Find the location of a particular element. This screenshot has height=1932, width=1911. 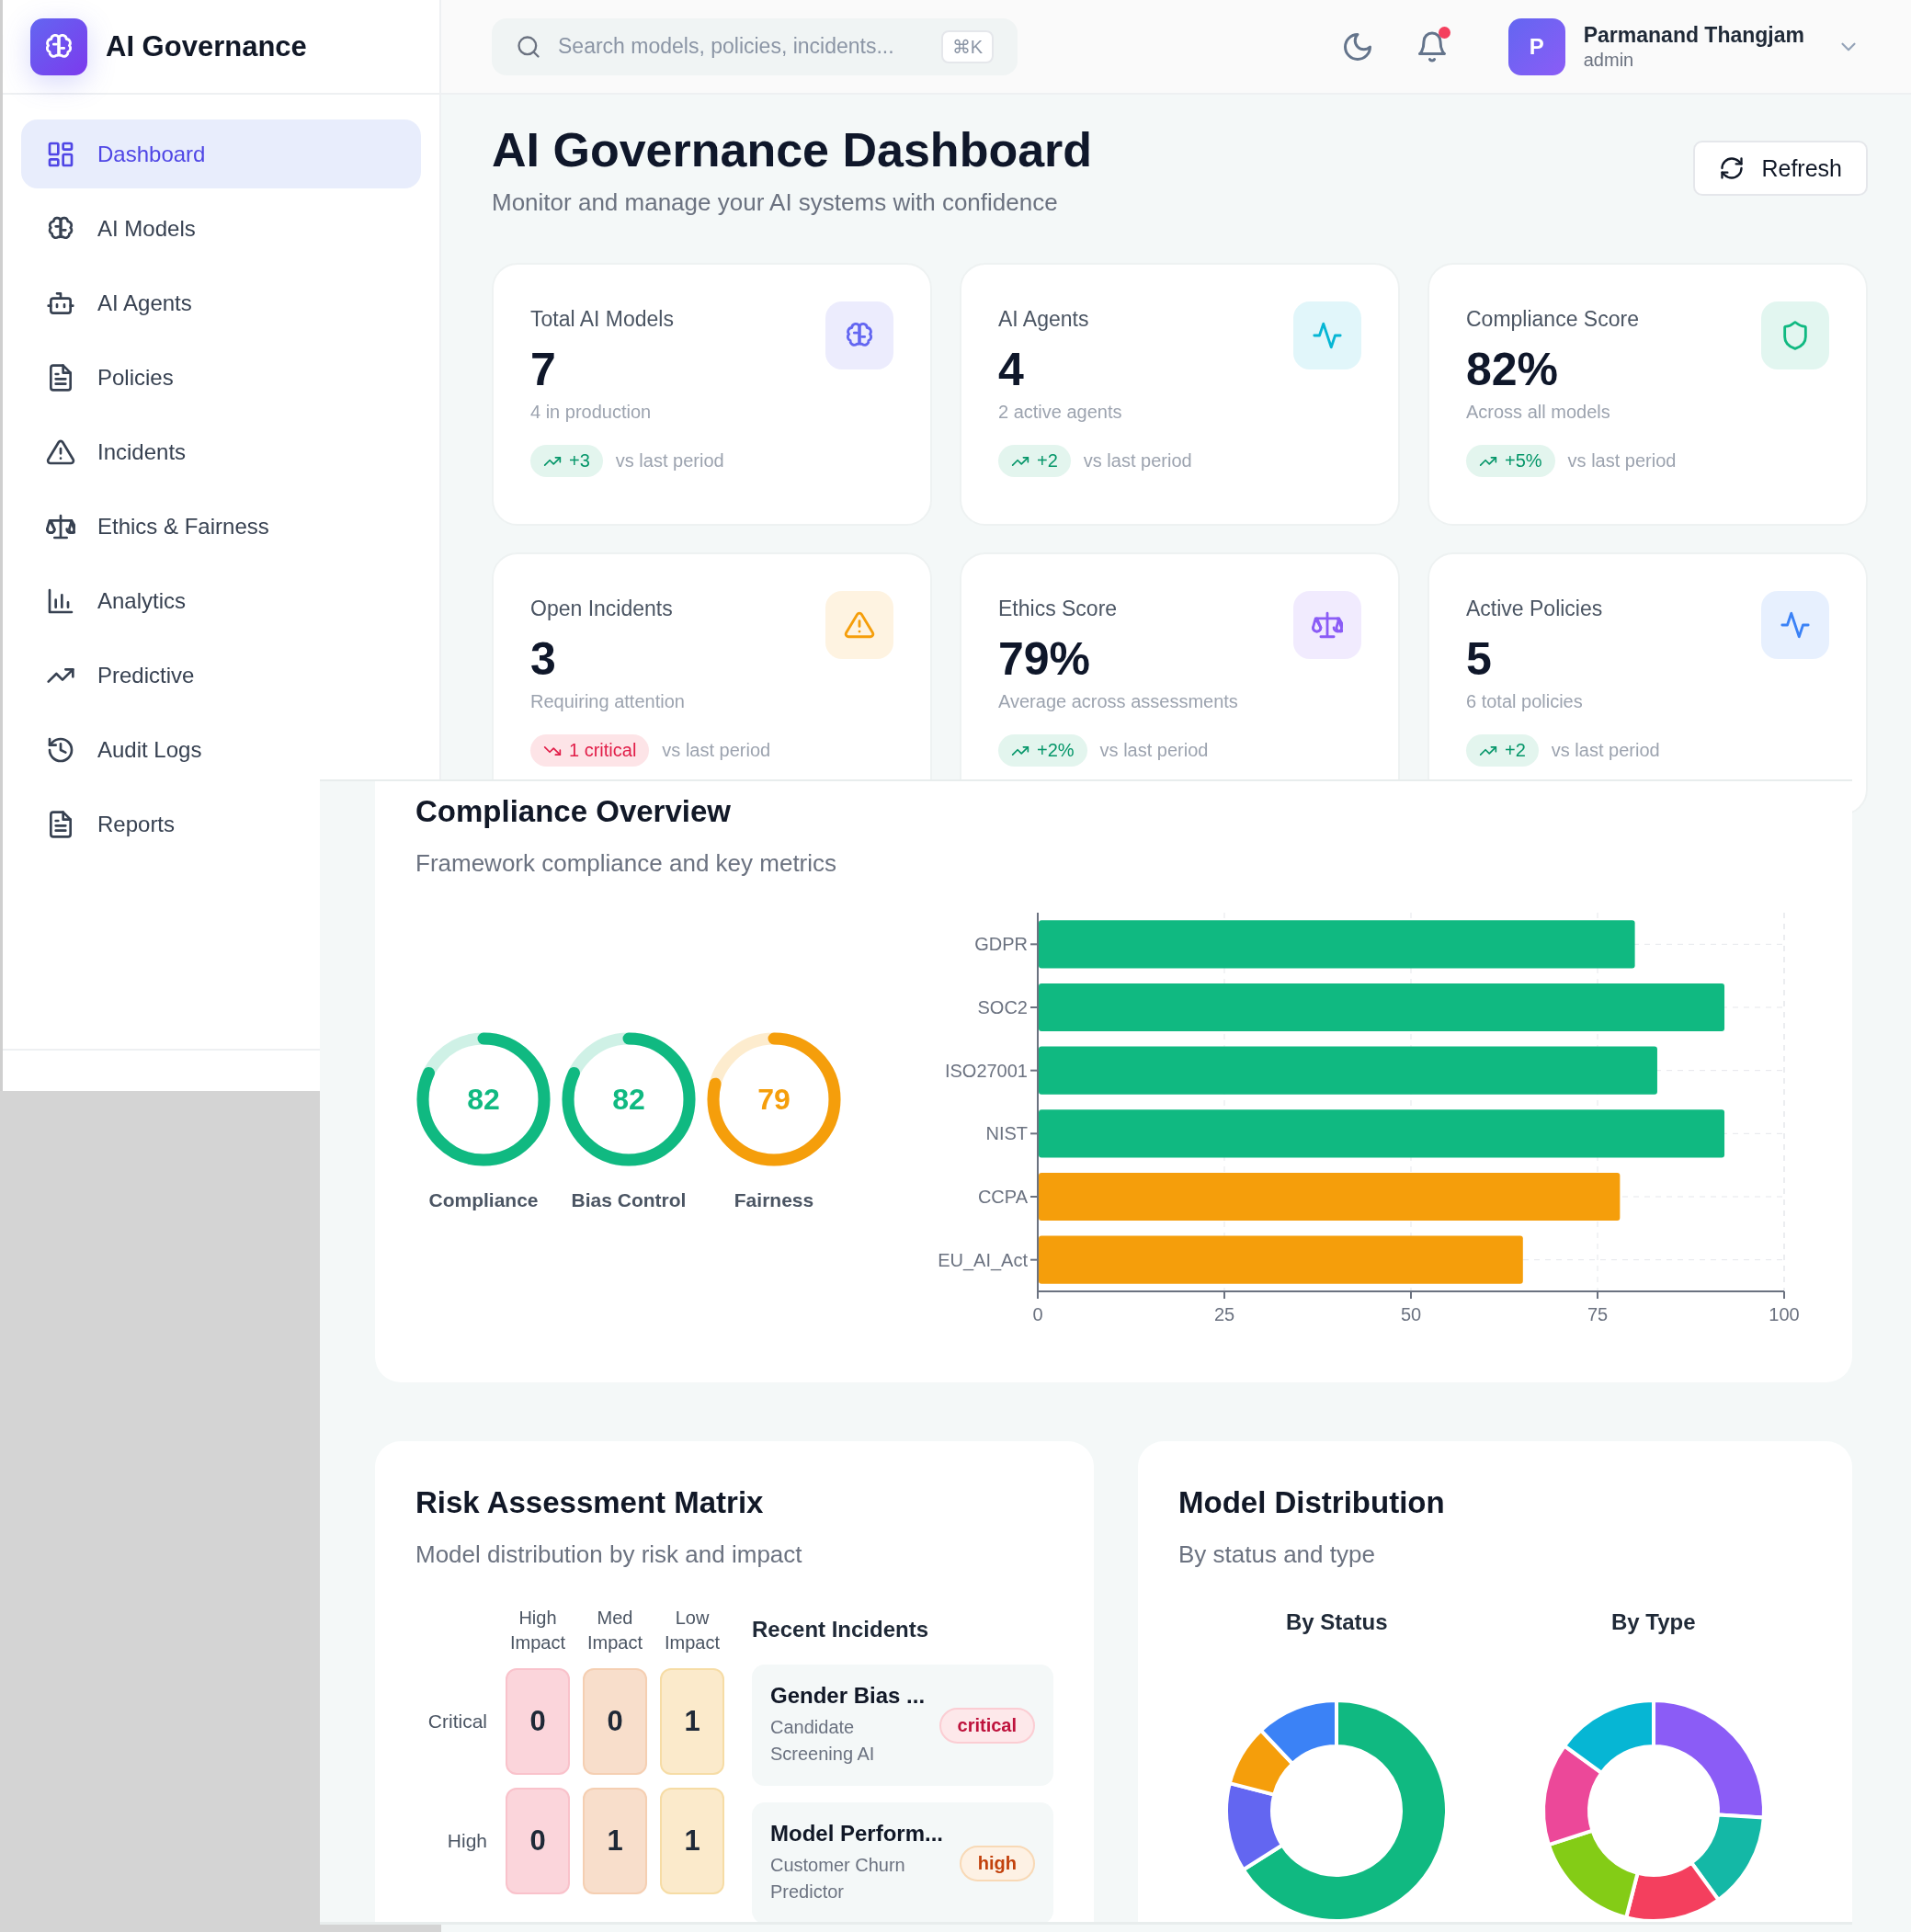

user-name: Parmanand Thangjam is located at coordinates (1693, 35).